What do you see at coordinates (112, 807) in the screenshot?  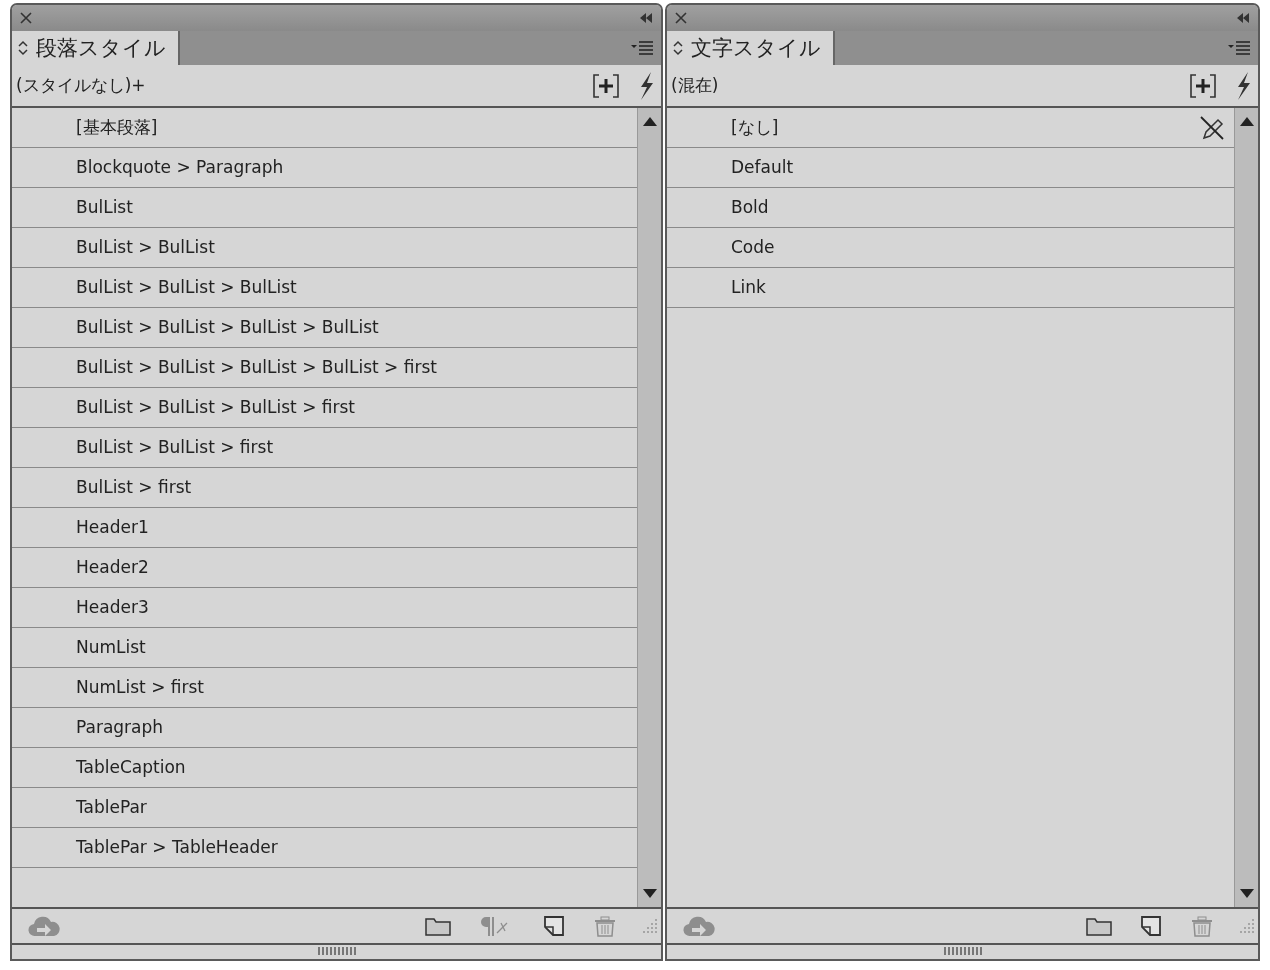 I see `item-label: TablePar` at bounding box center [112, 807].